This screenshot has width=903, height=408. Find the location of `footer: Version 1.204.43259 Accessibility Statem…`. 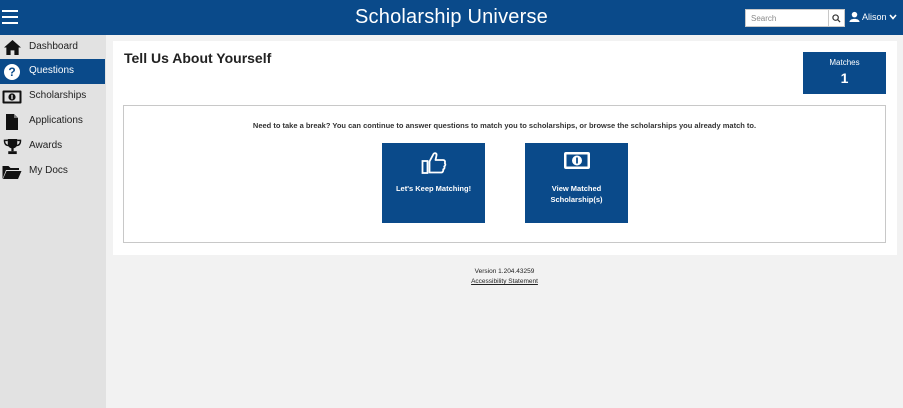

footer: Version 1.204.43259 Accessibility Statem… is located at coordinates (504, 277).